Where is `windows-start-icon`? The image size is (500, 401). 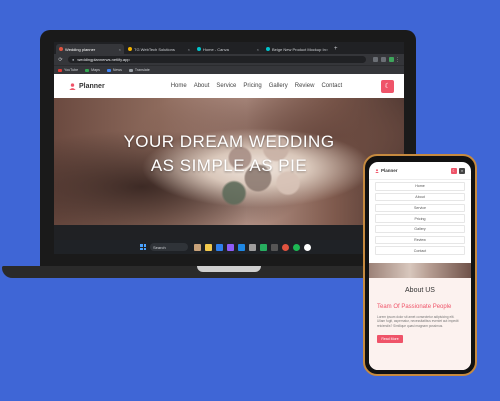 windows-start-icon is located at coordinates (143, 247).